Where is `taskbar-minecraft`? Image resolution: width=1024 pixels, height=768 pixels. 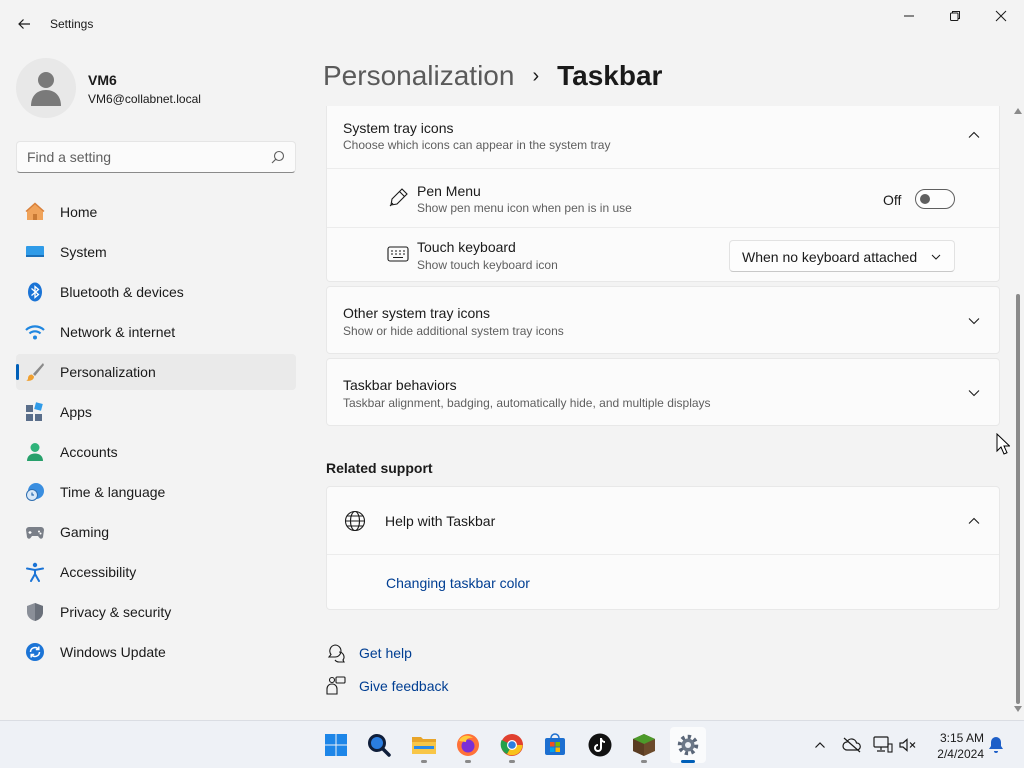 taskbar-minecraft is located at coordinates (644, 745).